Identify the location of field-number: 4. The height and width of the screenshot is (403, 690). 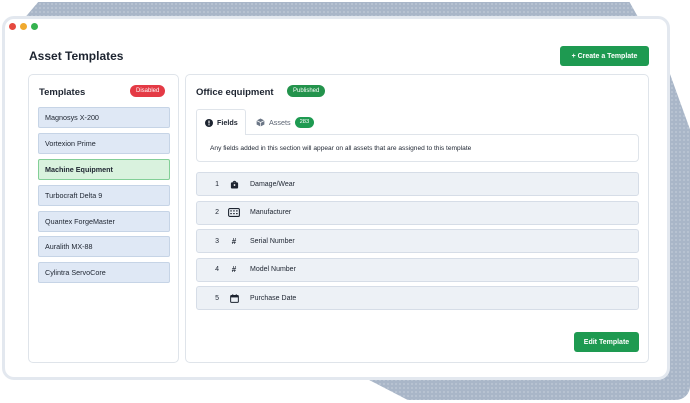
(217, 269).